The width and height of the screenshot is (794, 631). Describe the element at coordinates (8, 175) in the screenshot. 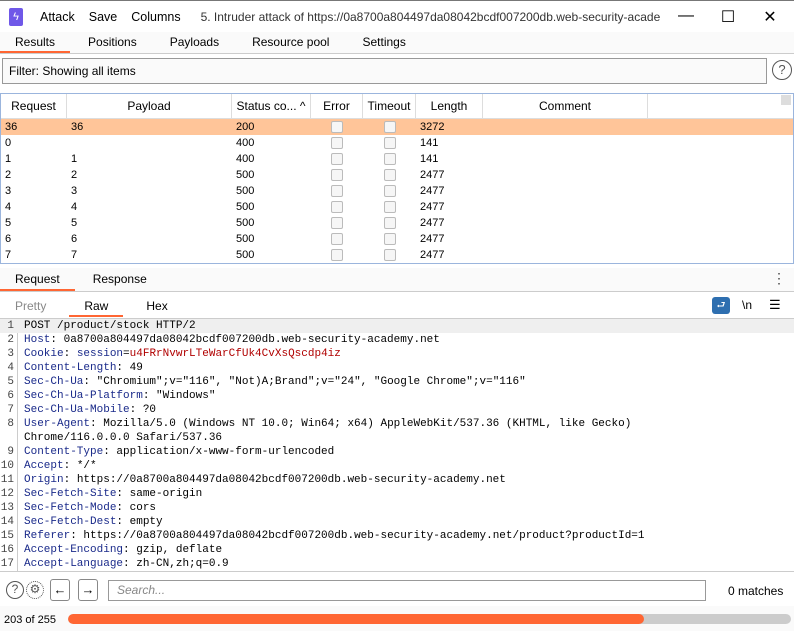

I see `cell-request: 2` at that location.